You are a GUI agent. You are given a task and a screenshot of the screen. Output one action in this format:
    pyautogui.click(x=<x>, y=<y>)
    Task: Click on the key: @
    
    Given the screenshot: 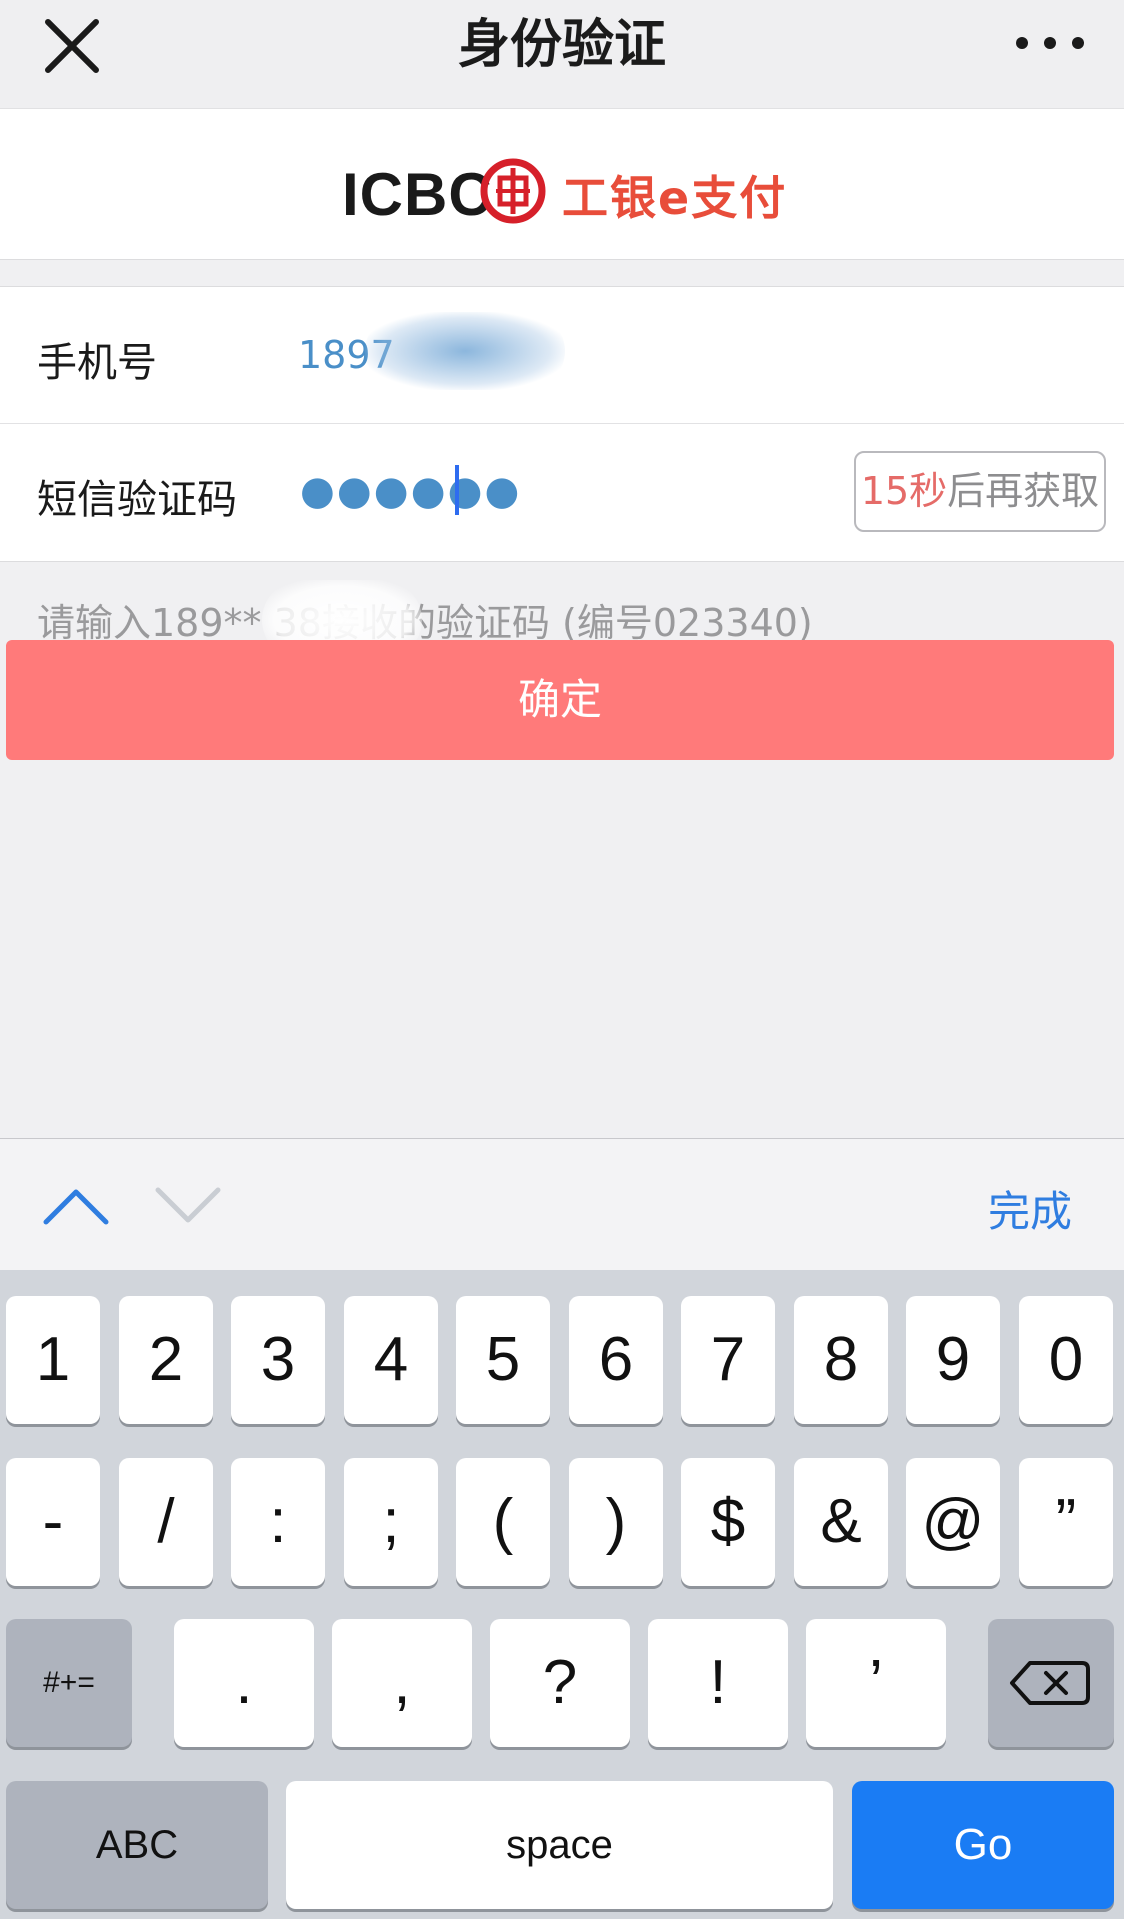 What is the action you would take?
    pyautogui.click(x=953, y=1522)
    